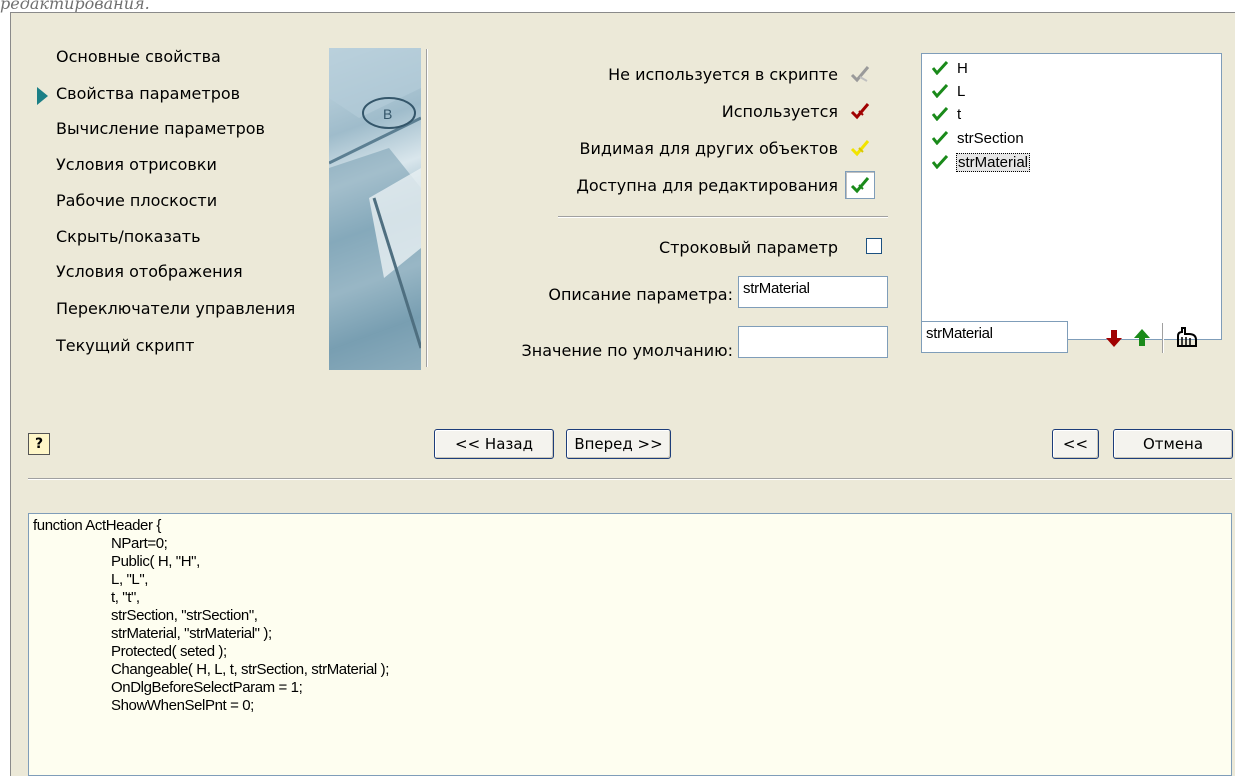  I want to click on status-label-visible: Видимая для других объектов, so click(708, 148).